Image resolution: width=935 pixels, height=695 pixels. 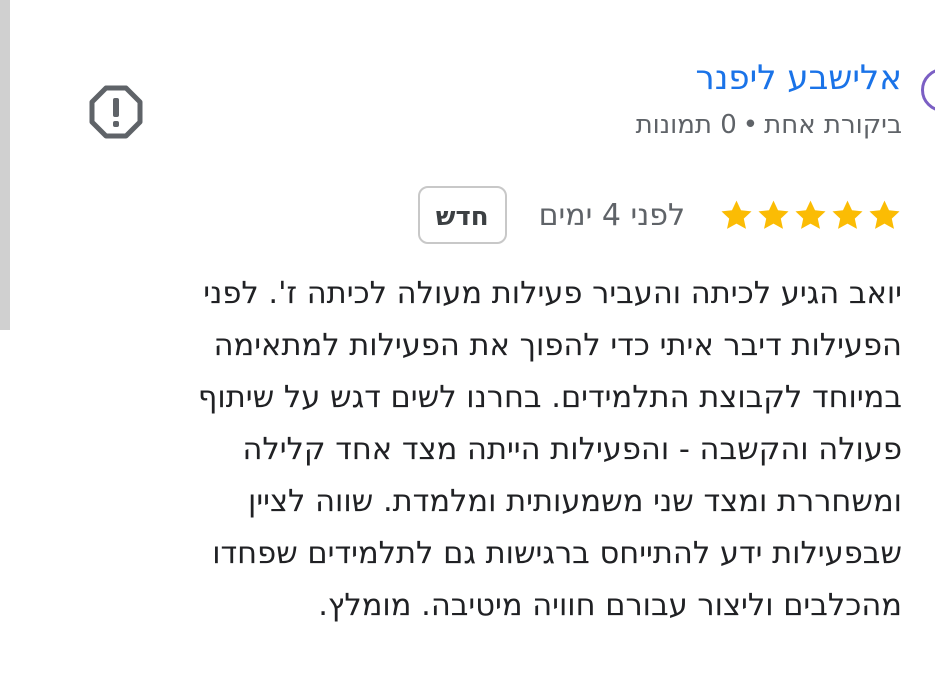 What do you see at coordinates (686, 125) in the screenshot?
I see `photo-count: 0 תמונות` at bounding box center [686, 125].